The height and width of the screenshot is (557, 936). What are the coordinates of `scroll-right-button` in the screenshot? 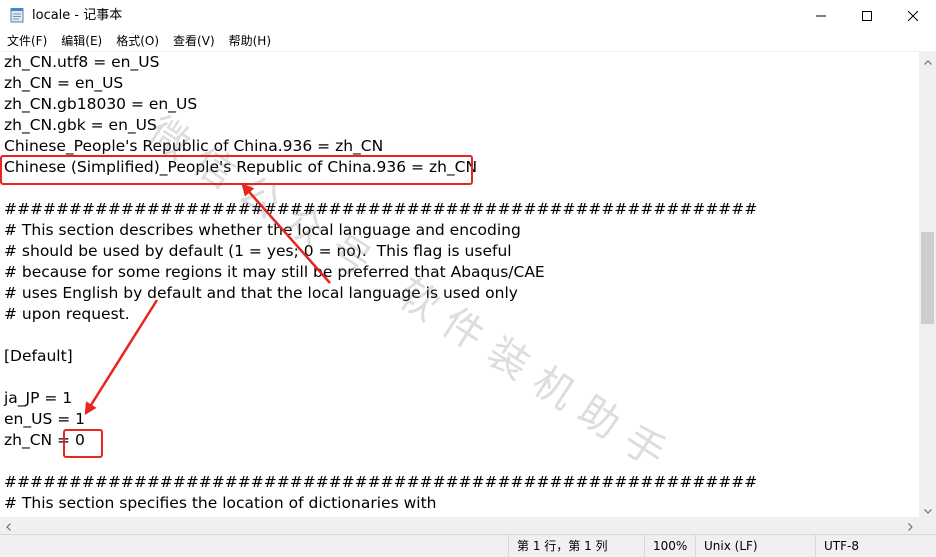 It's located at (910, 525).